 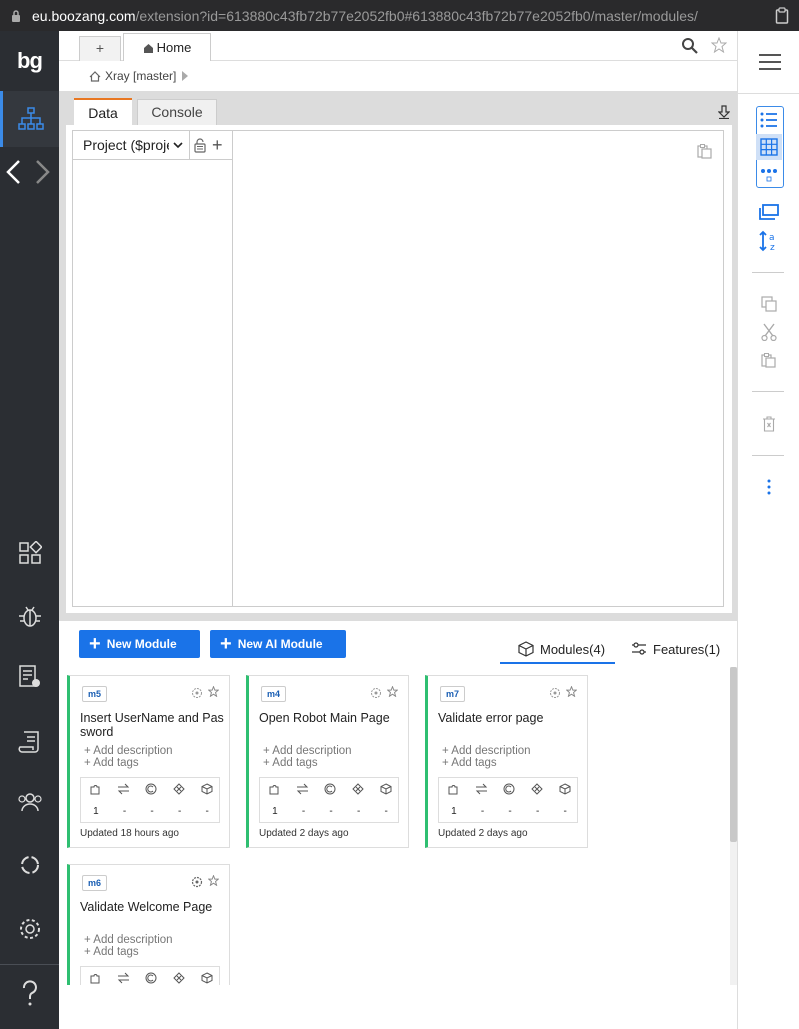 I want to click on breadcrumb-project: Xray [master], so click(x=140, y=76).